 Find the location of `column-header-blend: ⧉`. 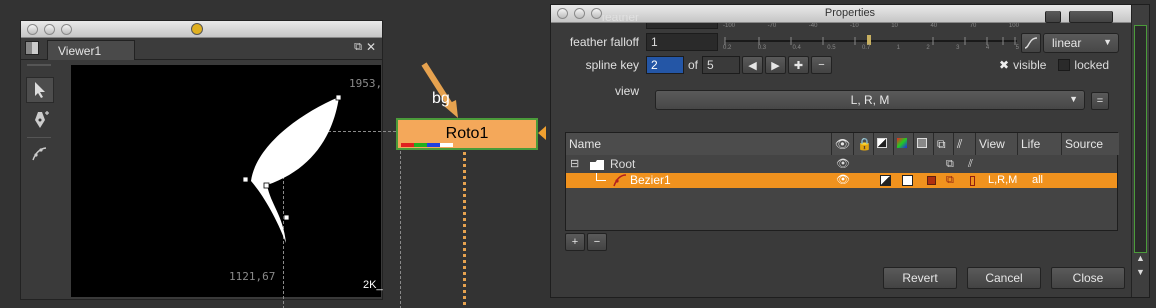

column-header-blend: ⧉ is located at coordinates (944, 144).